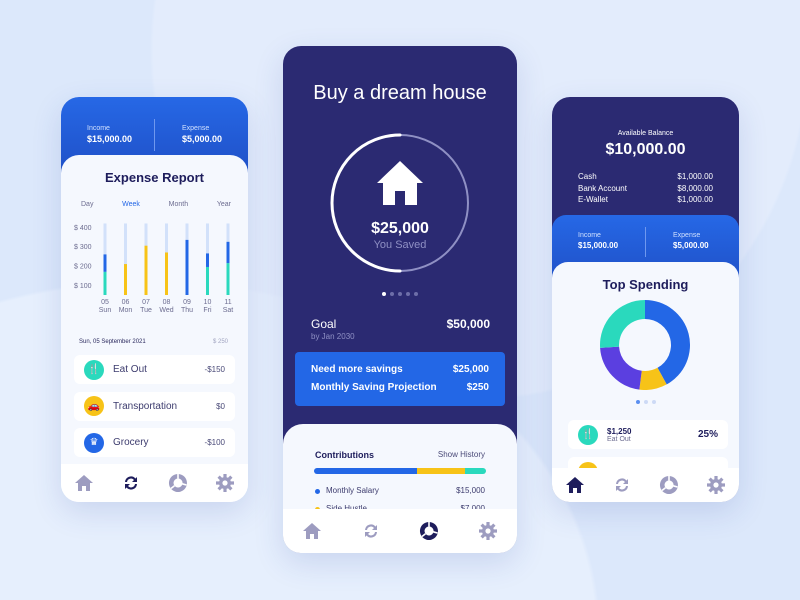 The width and height of the screenshot is (800, 600). I want to click on date-total: $ 250, so click(220, 342).